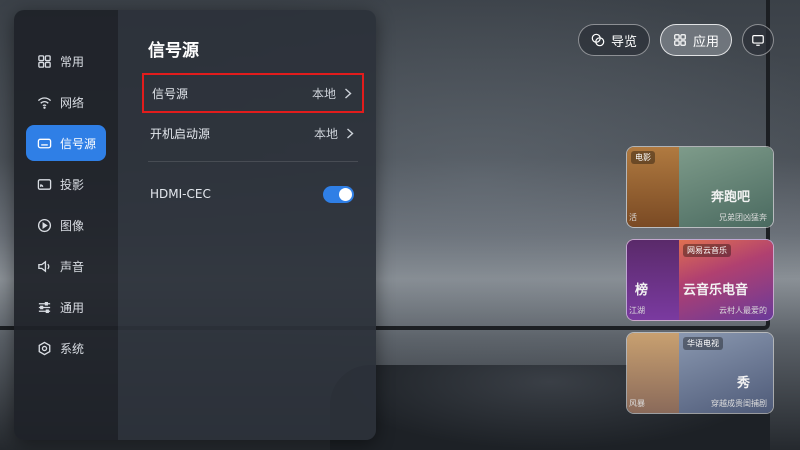 This screenshot has width=800, height=450. What do you see at coordinates (707, 250) in the screenshot?
I see `card-tag: 网易云音乐` at bounding box center [707, 250].